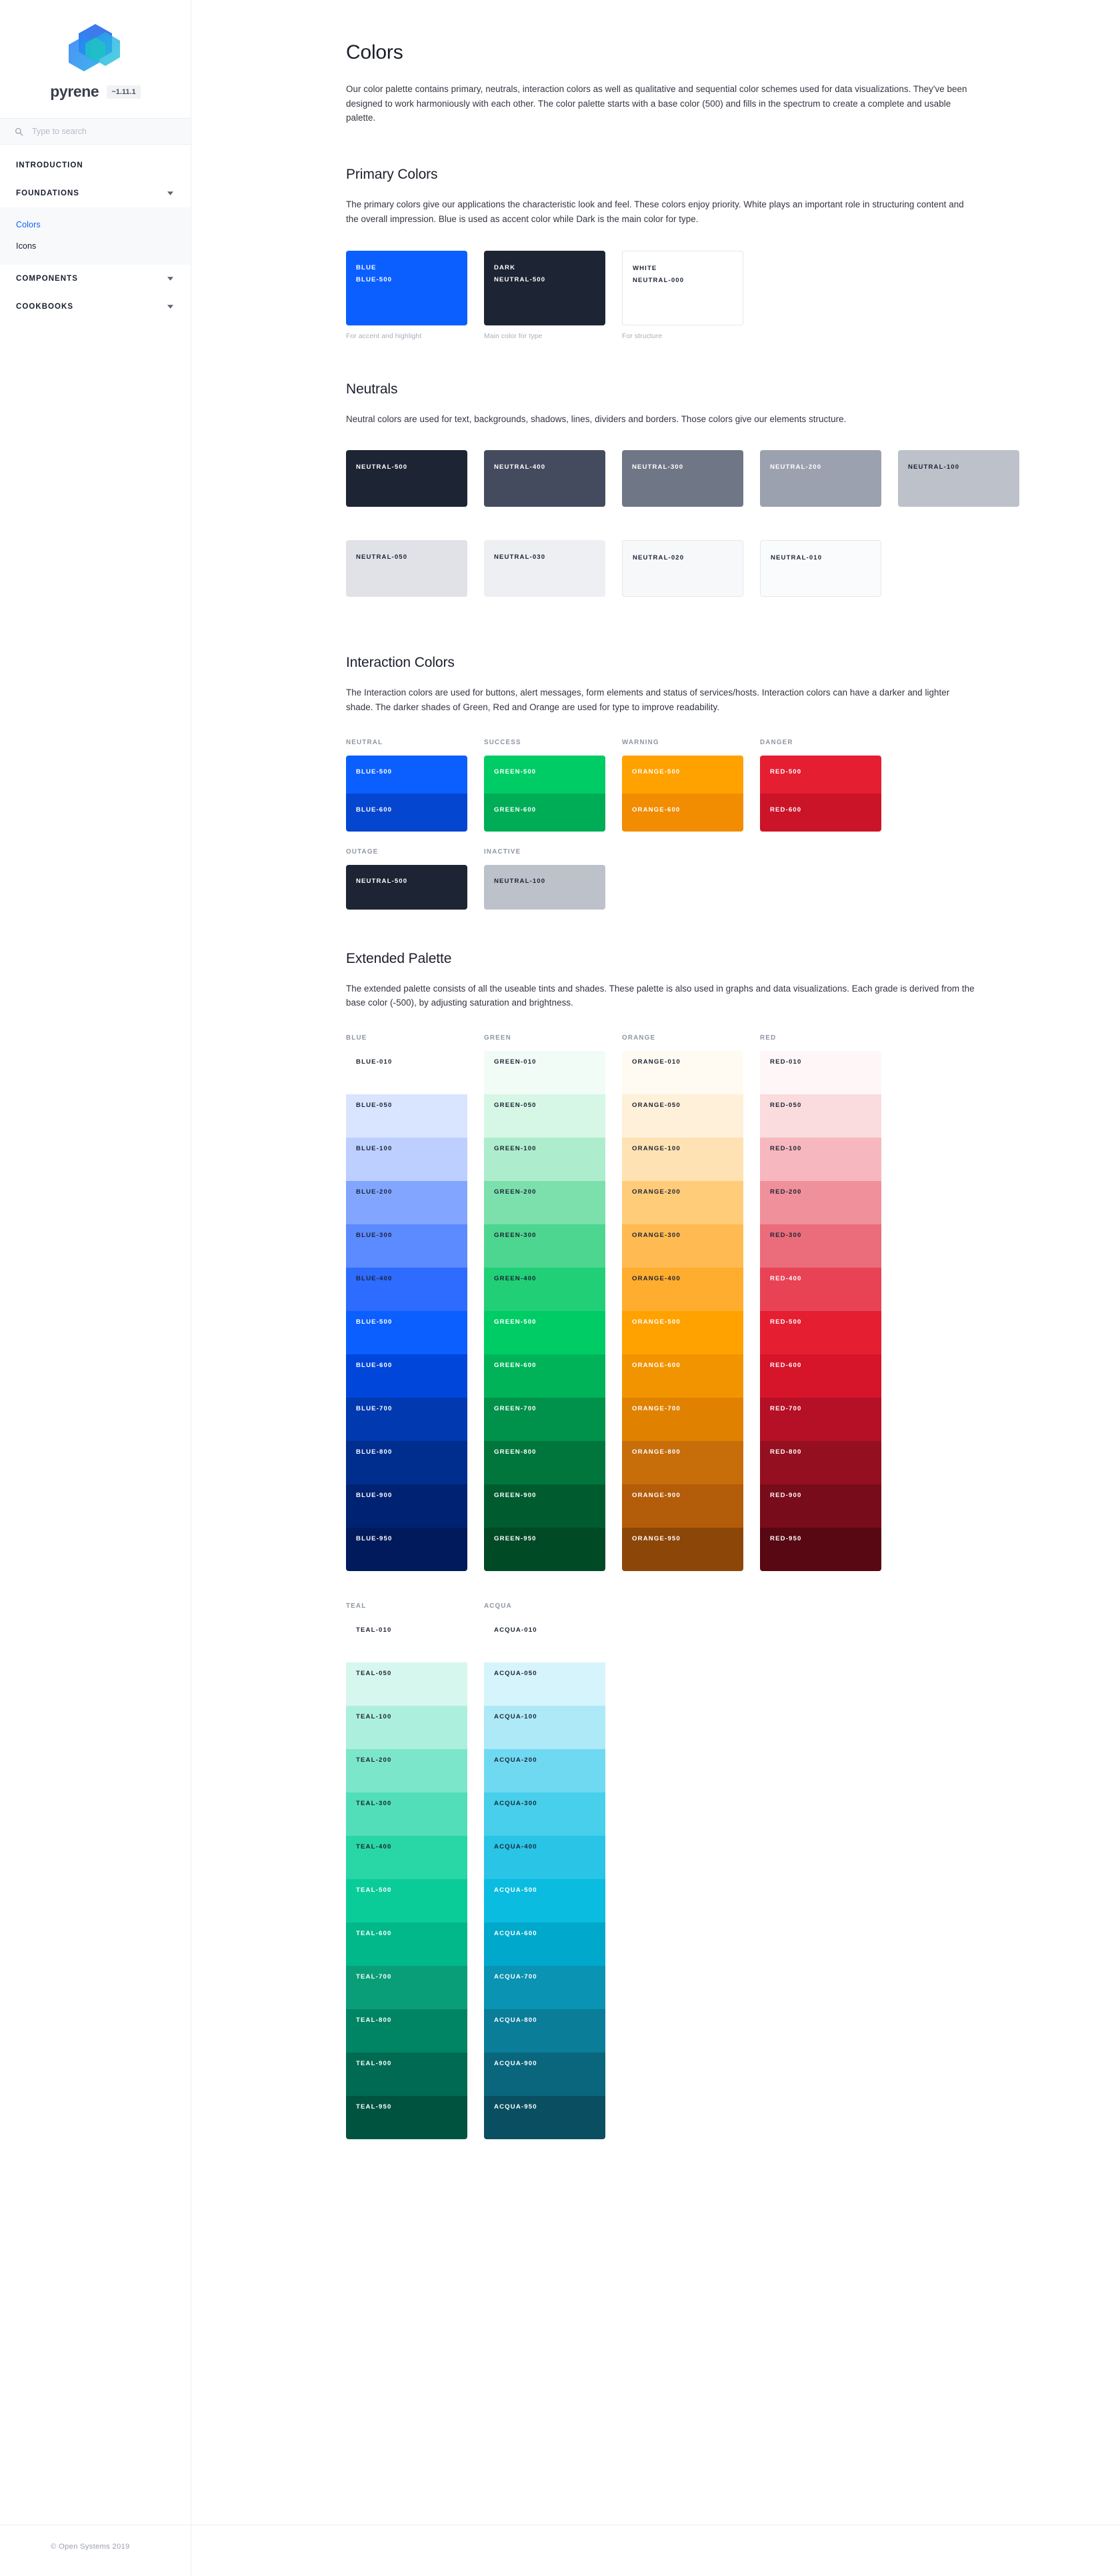 This screenshot has height=2576, width=1120. I want to click on palette-swatch: TEAL-700, so click(406, 1988).